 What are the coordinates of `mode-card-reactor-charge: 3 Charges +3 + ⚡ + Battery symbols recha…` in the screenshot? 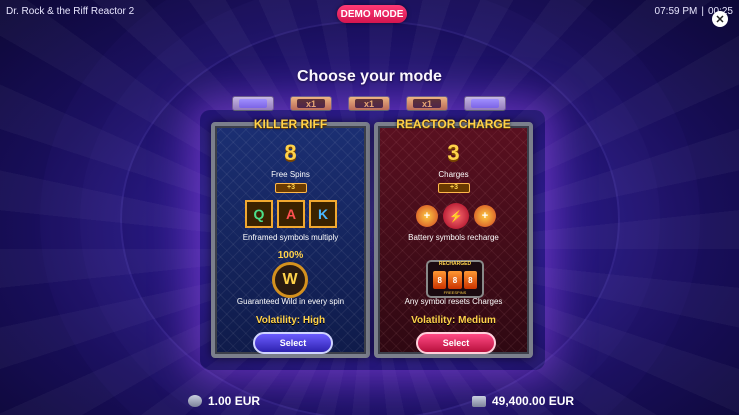 It's located at (453, 240).